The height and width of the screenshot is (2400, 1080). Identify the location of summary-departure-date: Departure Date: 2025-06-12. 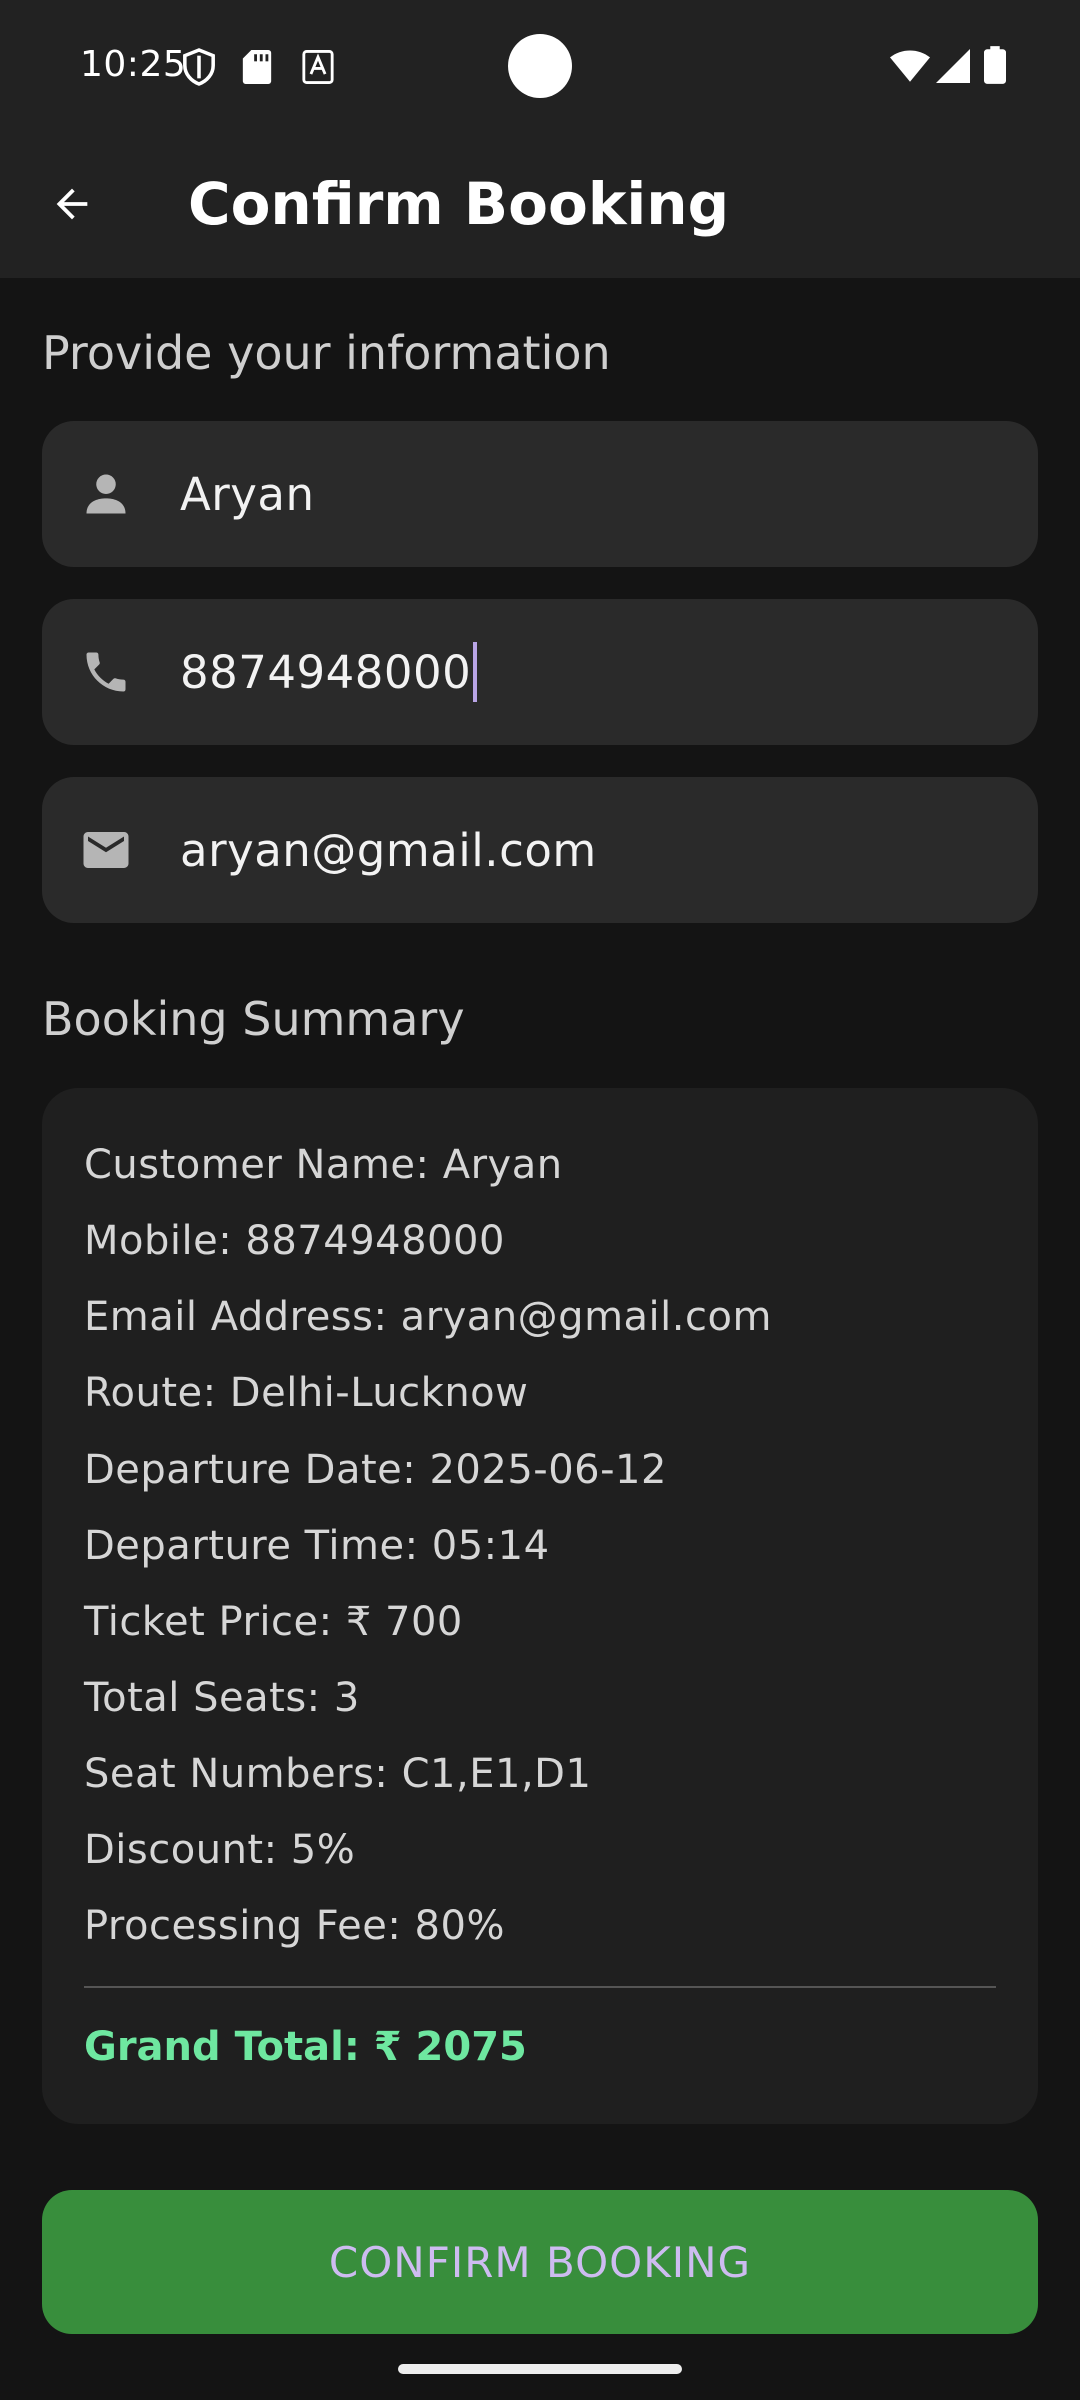
(375, 1470).